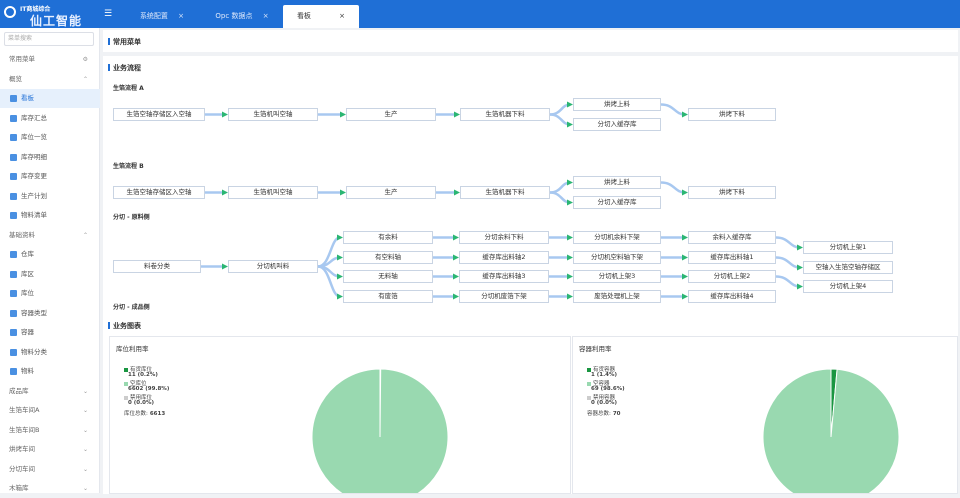 This screenshot has width=960, height=498. I want to click on sidebar-item-6: 库存变更, so click(50, 176).